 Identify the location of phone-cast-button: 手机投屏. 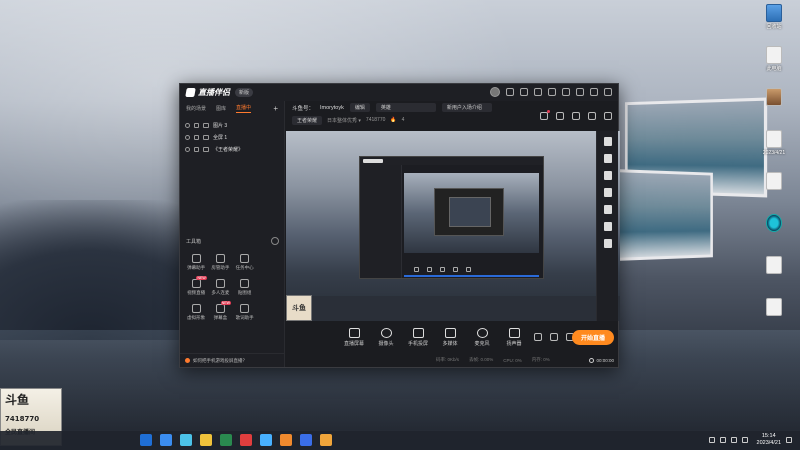
(418, 337).